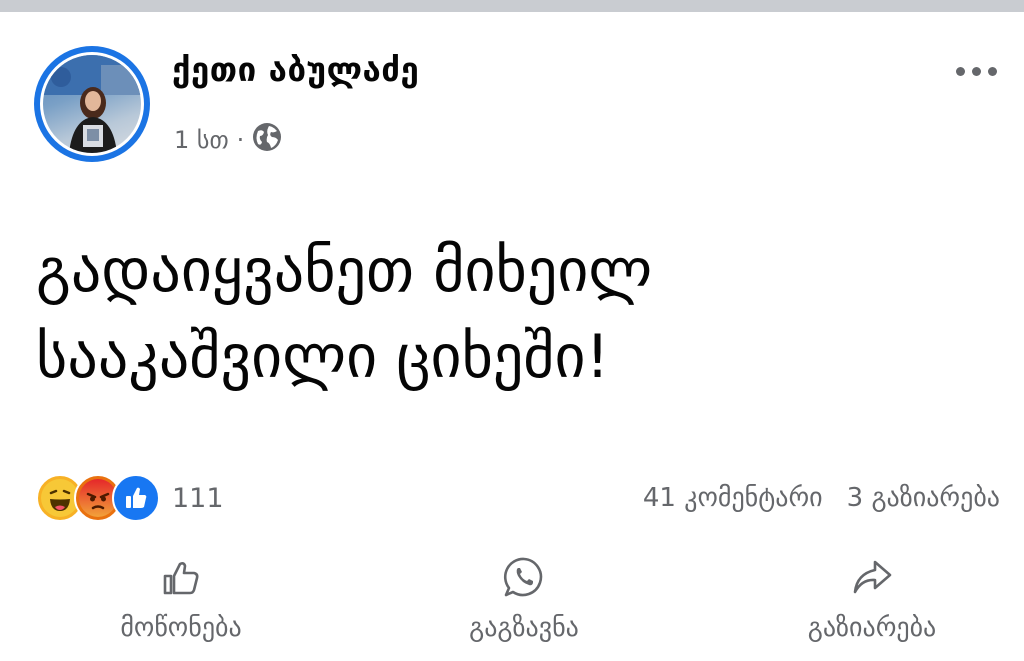  What do you see at coordinates (512, 6) in the screenshot?
I see `top-divider` at bounding box center [512, 6].